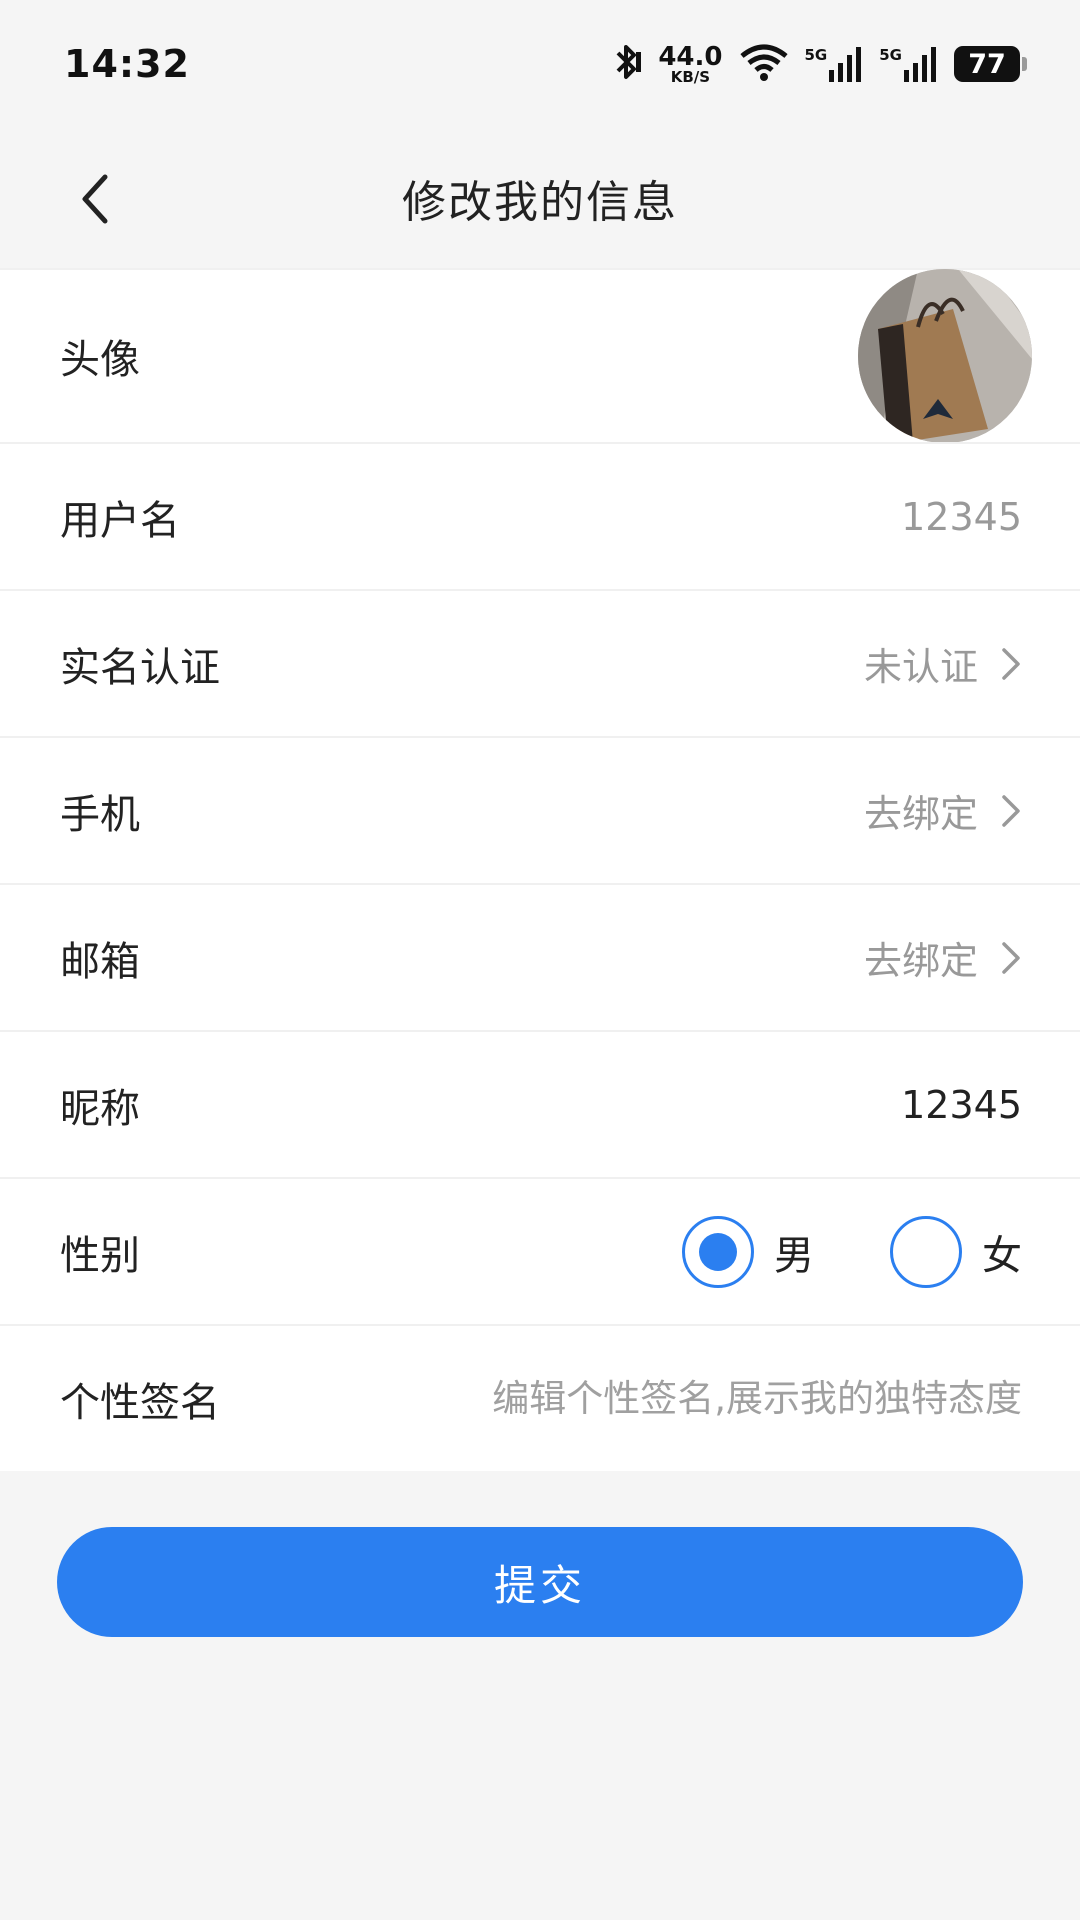 This screenshot has width=1080, height=1920. I want to click on email-label: 邮箱, so click(100, 961).